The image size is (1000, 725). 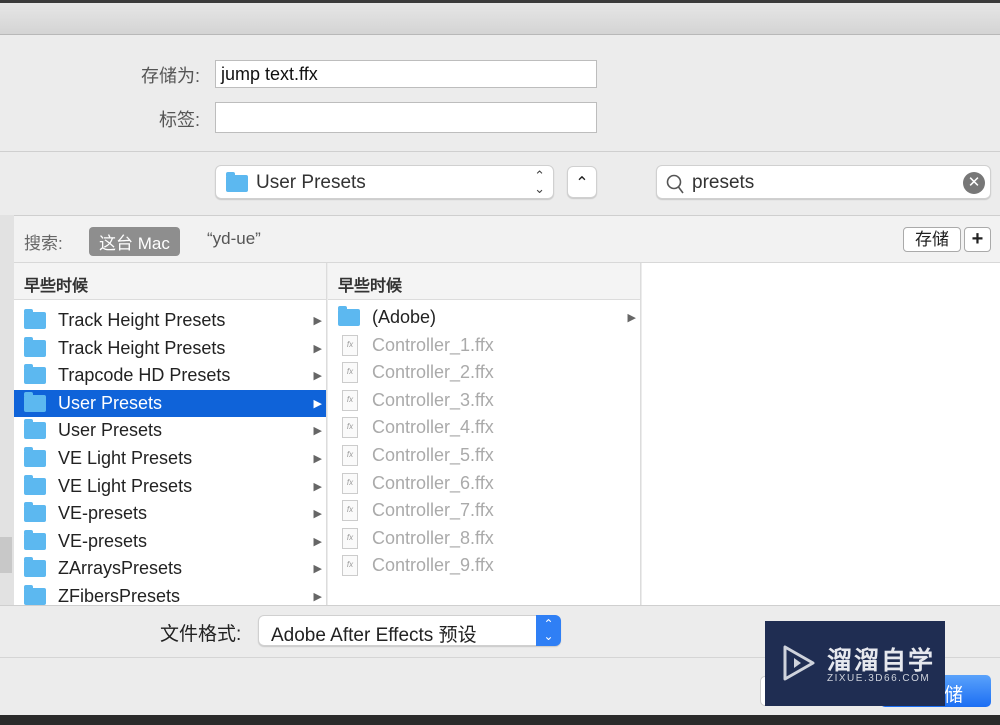 I want to click on file-row: fx Controller_3.ffx, so click(x=484, y=400).